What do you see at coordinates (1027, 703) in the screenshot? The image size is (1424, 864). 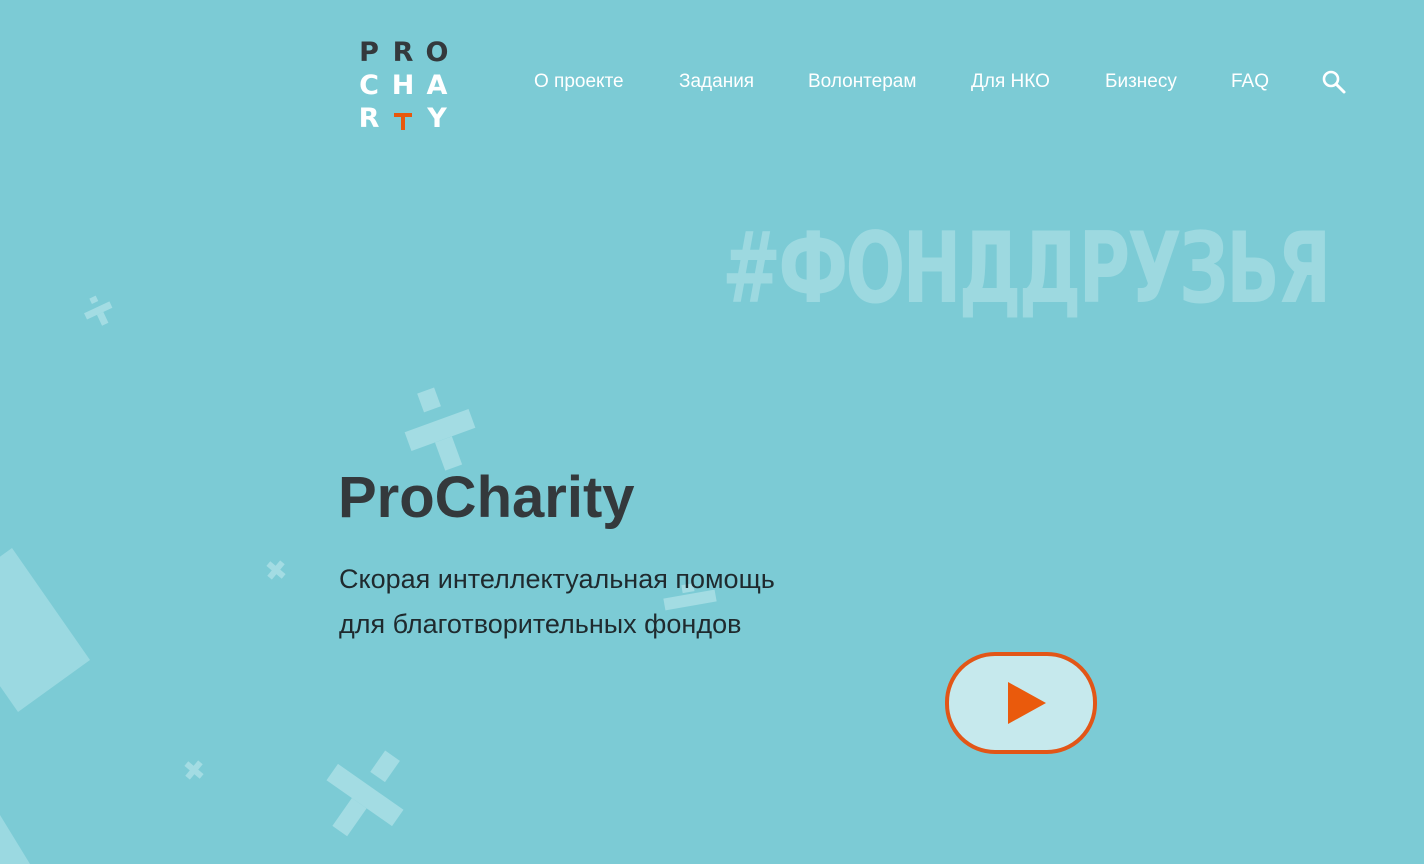 I see `play-icon` at bounding box center [1027, 703].